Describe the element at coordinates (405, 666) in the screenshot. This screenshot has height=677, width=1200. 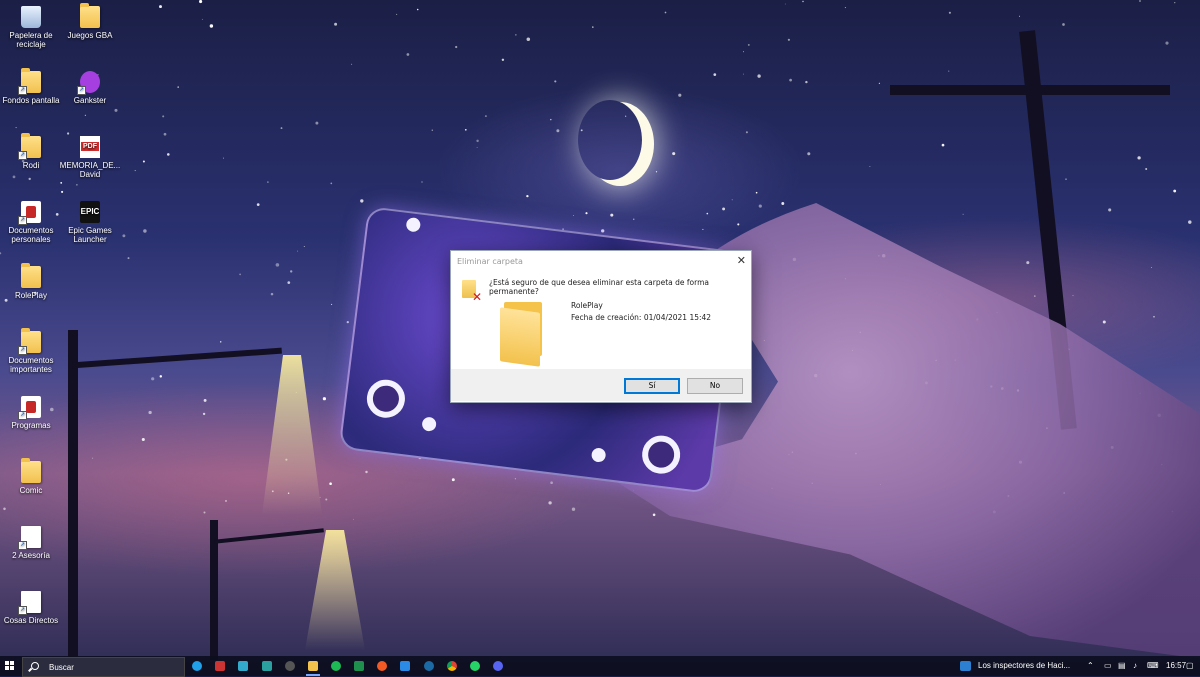
I see `network-icon` at that location.